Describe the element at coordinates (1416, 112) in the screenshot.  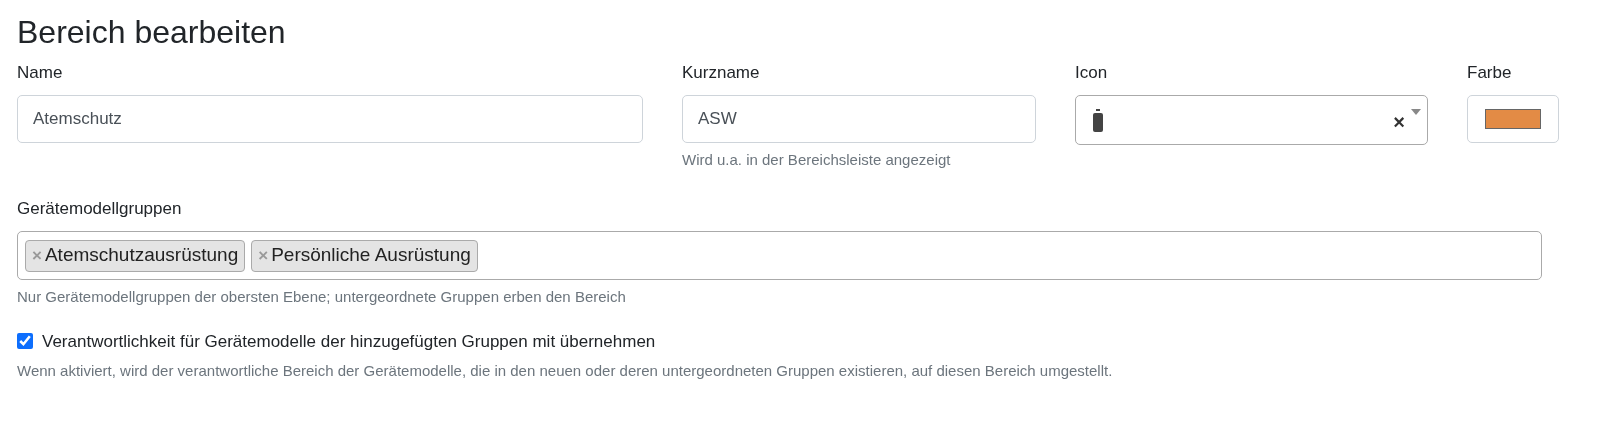
I see `caret-icon` at that location.